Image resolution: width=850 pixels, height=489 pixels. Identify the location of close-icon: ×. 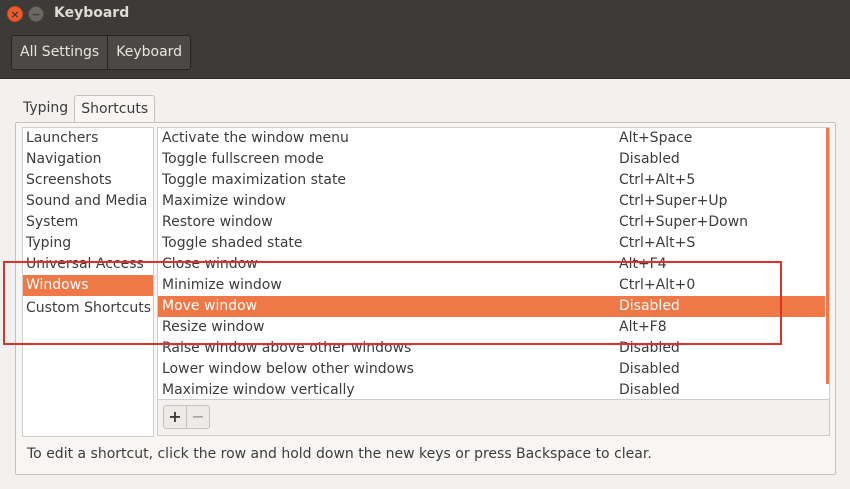
(15, 14).